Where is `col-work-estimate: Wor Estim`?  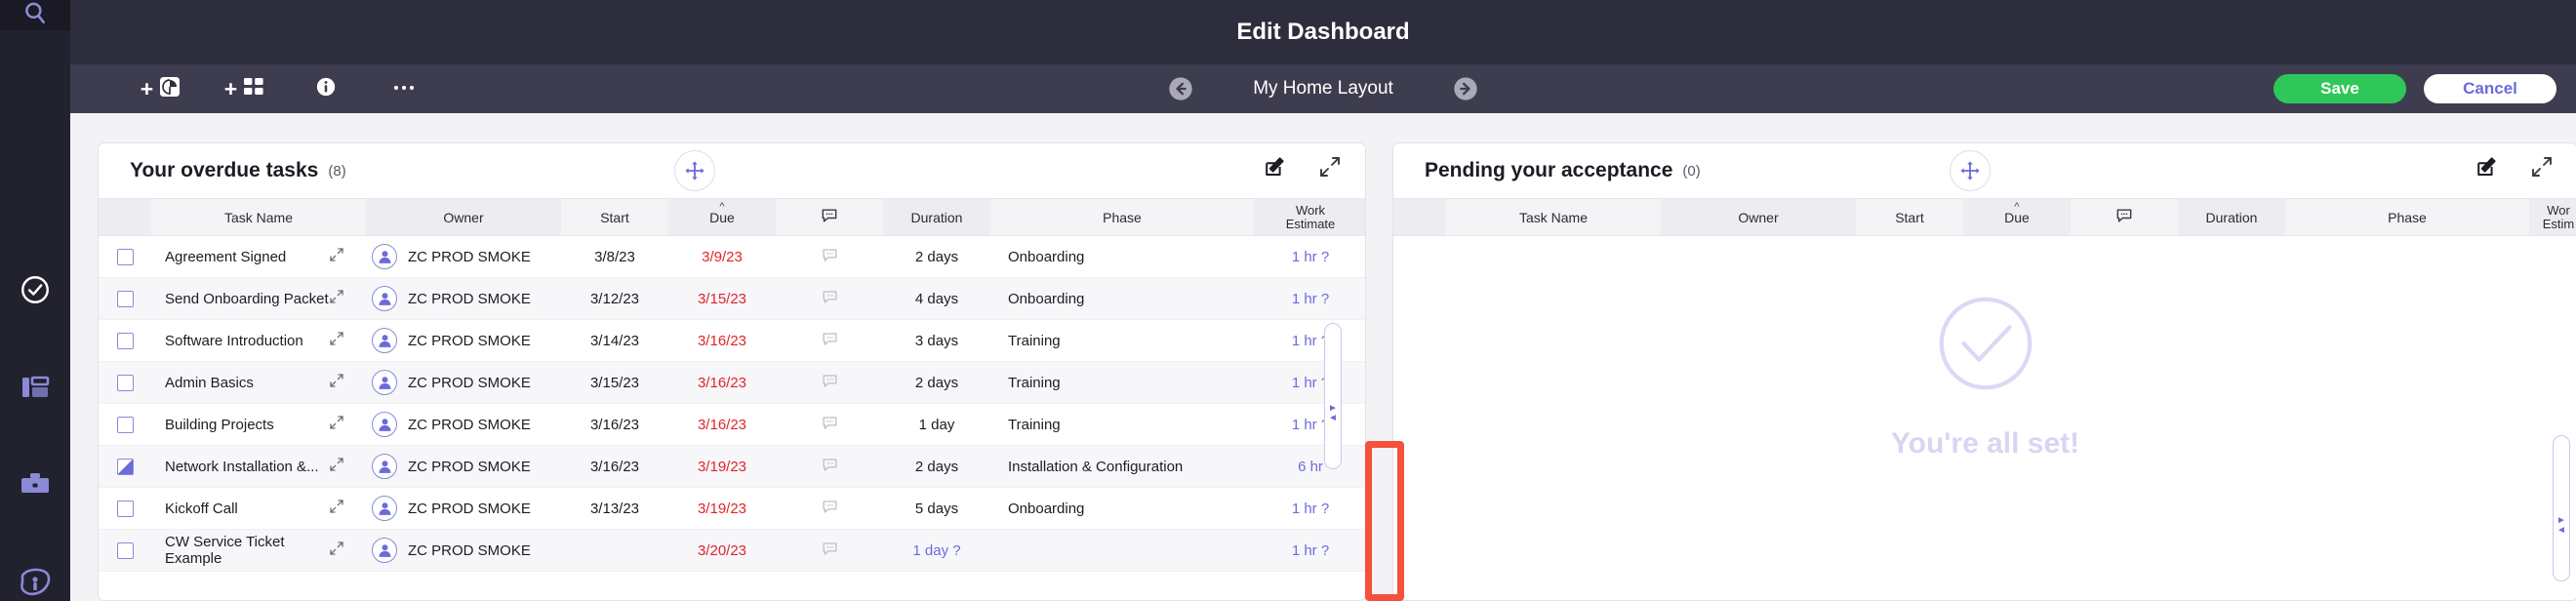
col-work-estimate: Wor Estim is located at coordinates (2552, 217).